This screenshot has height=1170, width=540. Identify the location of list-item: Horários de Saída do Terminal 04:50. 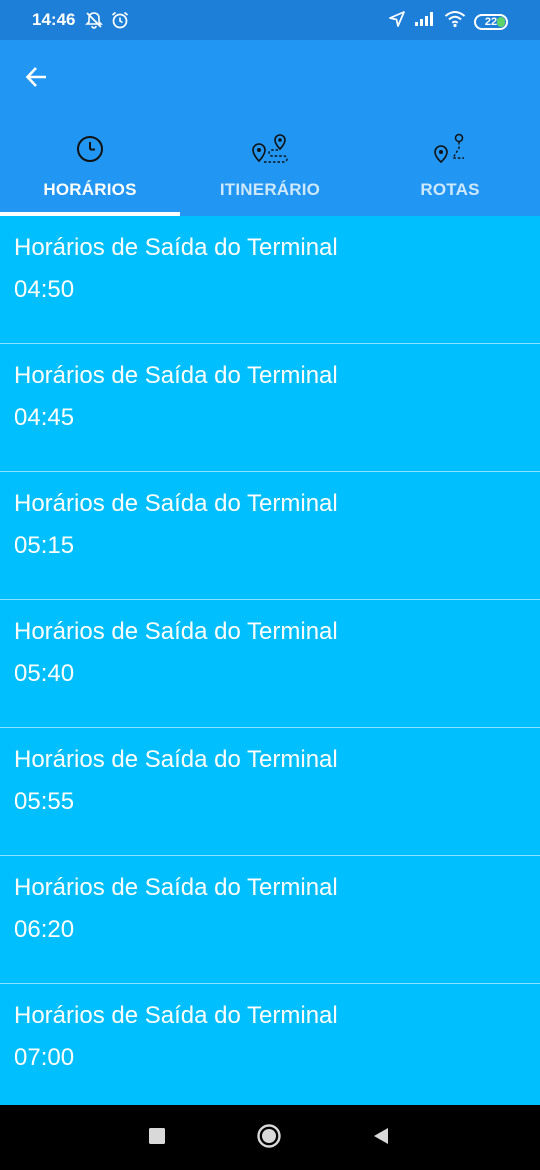
(270, 280).